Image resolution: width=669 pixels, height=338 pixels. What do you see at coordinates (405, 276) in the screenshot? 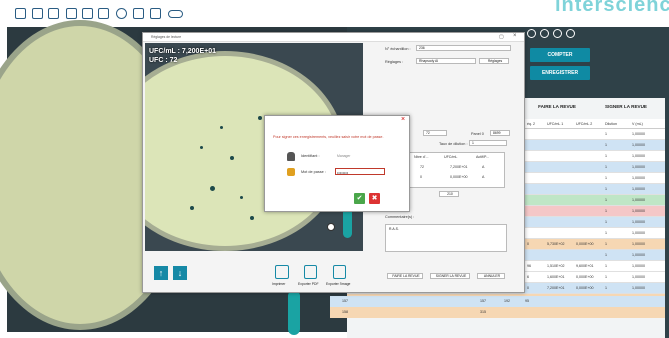
I see `footer-review-button: FAIRE LA REVUE` at bounding box center [405, 276].